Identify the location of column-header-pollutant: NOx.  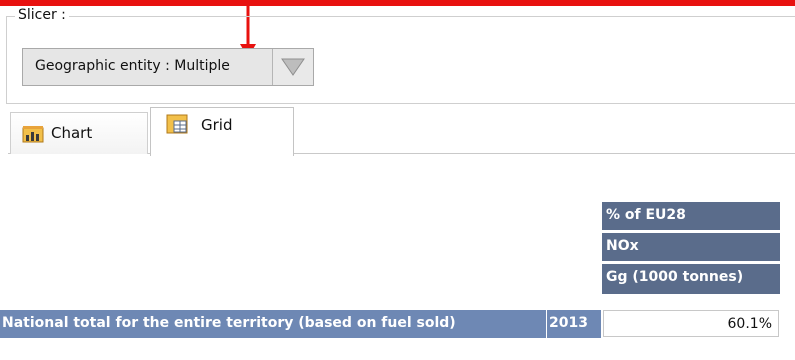
(691, 247).